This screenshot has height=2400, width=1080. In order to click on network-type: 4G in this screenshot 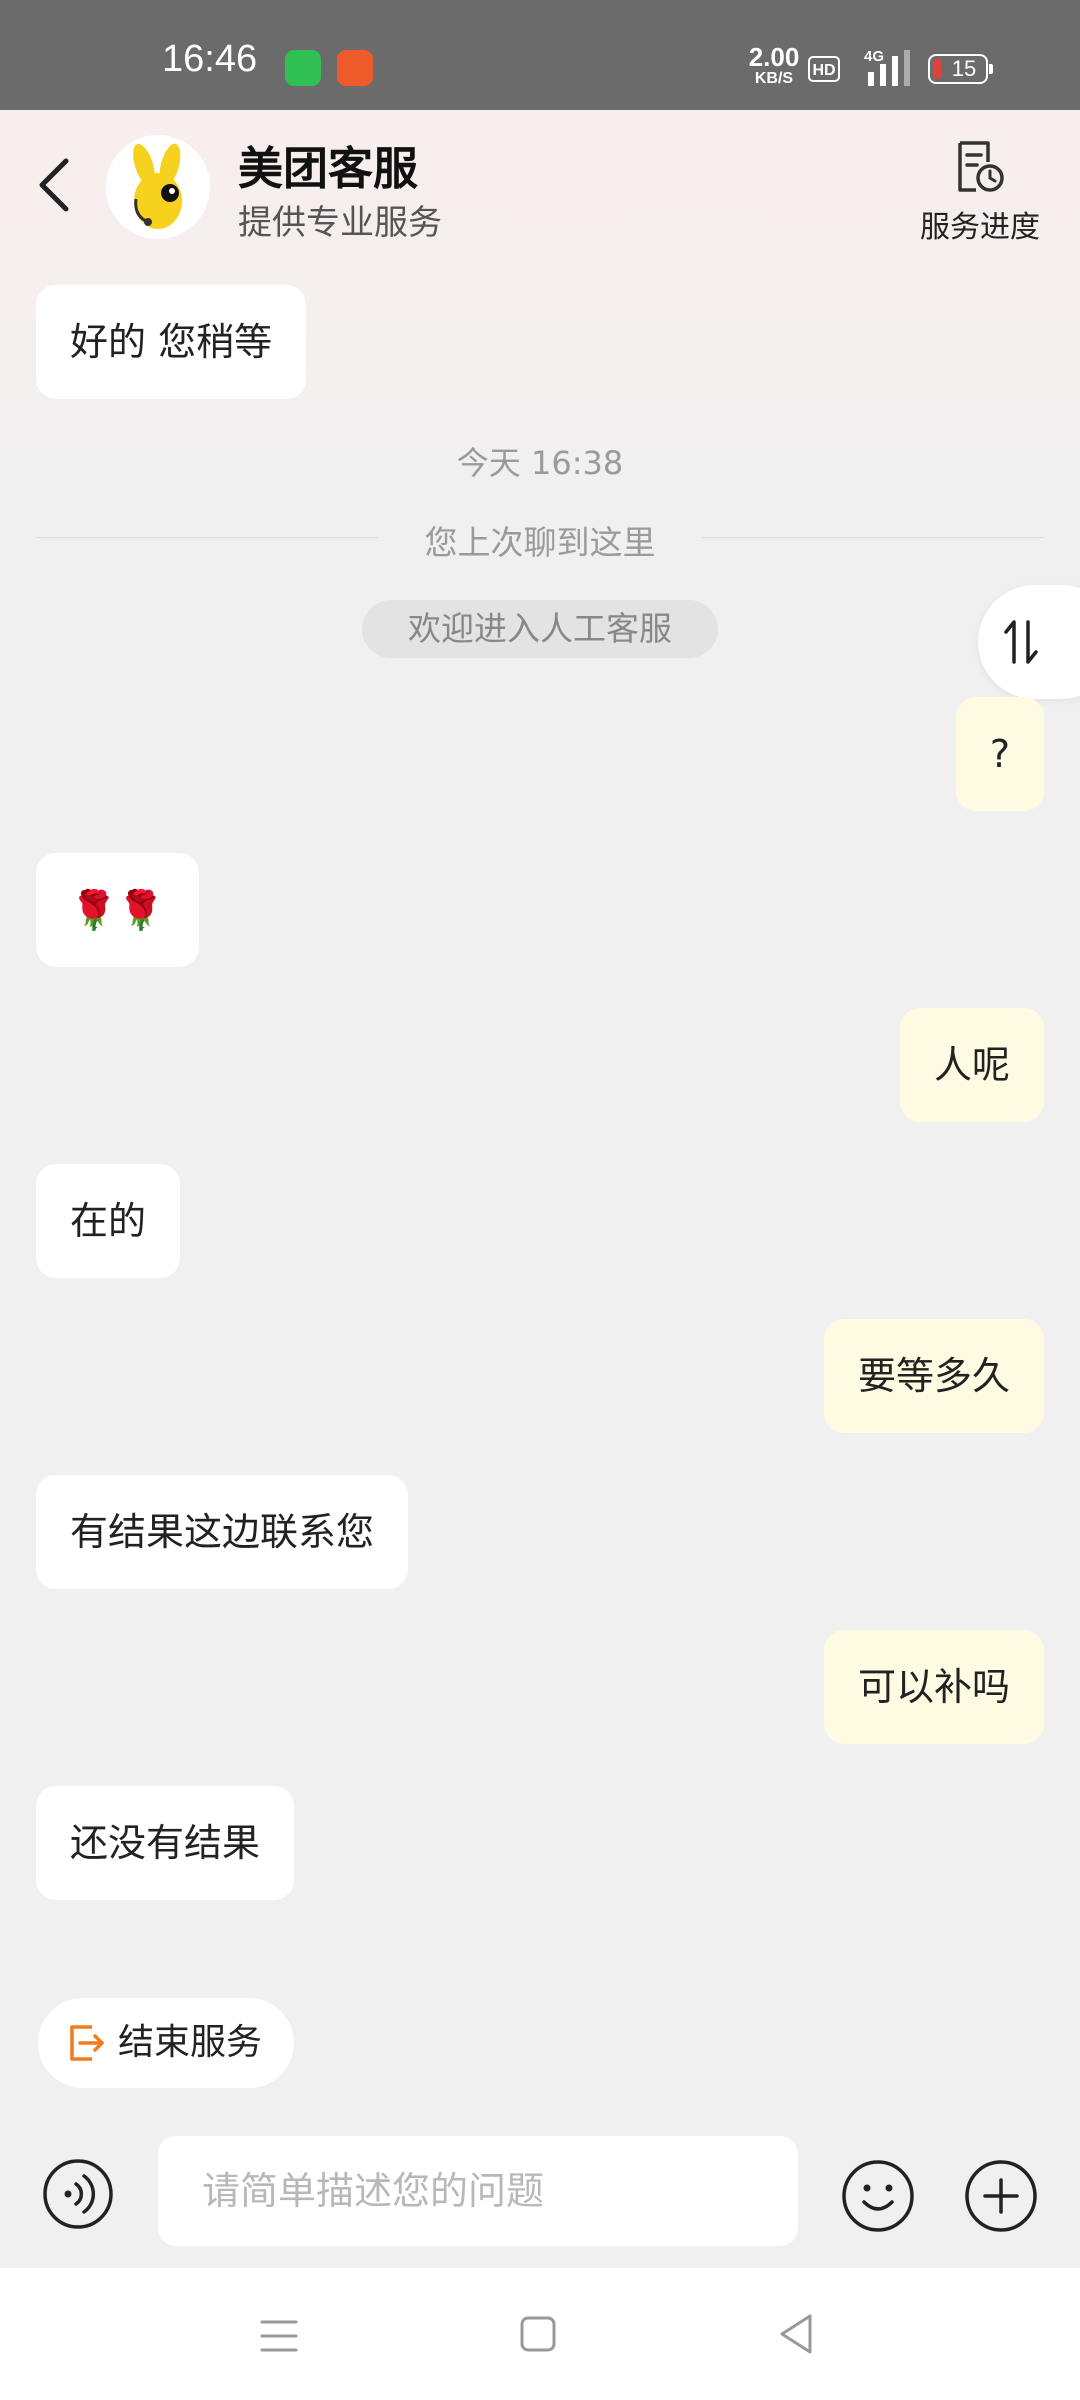, I will do `click(874, 56)`.